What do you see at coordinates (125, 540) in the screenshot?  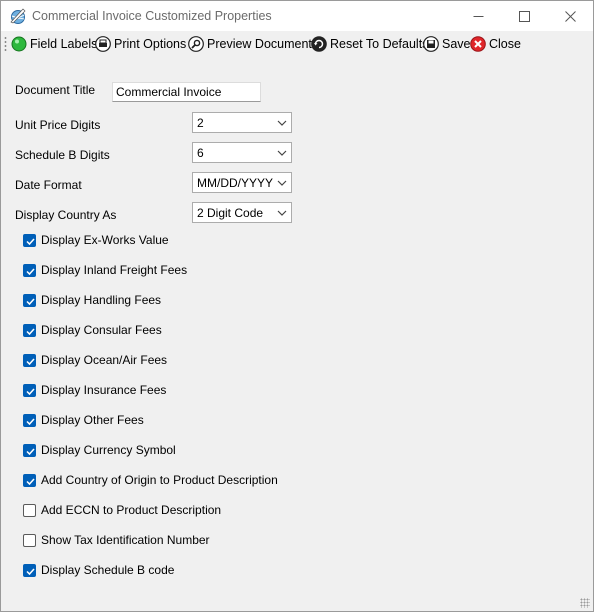 I see `option-label: Show Tax Identification Number` at bounding box center [125, 540].